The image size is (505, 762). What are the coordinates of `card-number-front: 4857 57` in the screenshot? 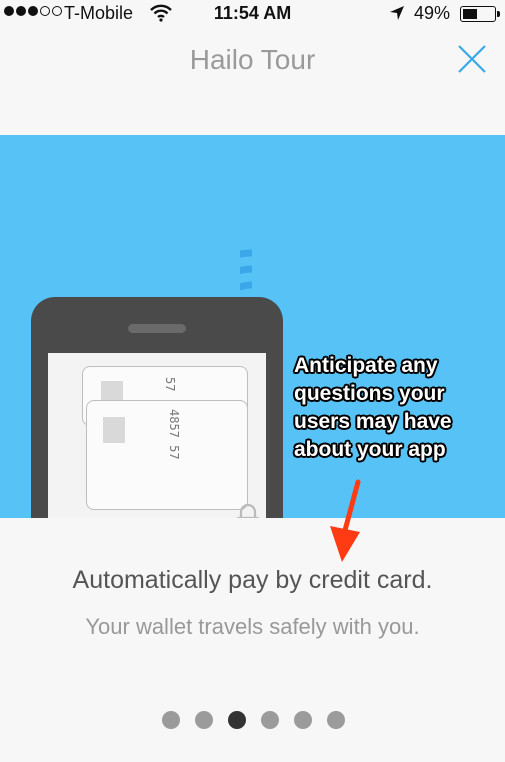 It's located at (174, 434).